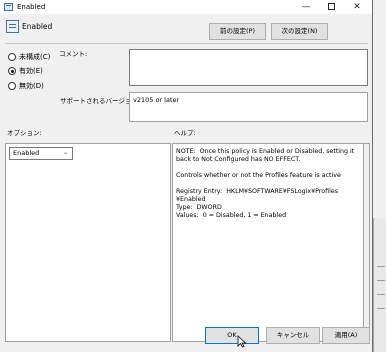  What do you see at coordinates (248, 67) in the screenshot?
I see `comment-textarea` at bounding box center [248, 67].